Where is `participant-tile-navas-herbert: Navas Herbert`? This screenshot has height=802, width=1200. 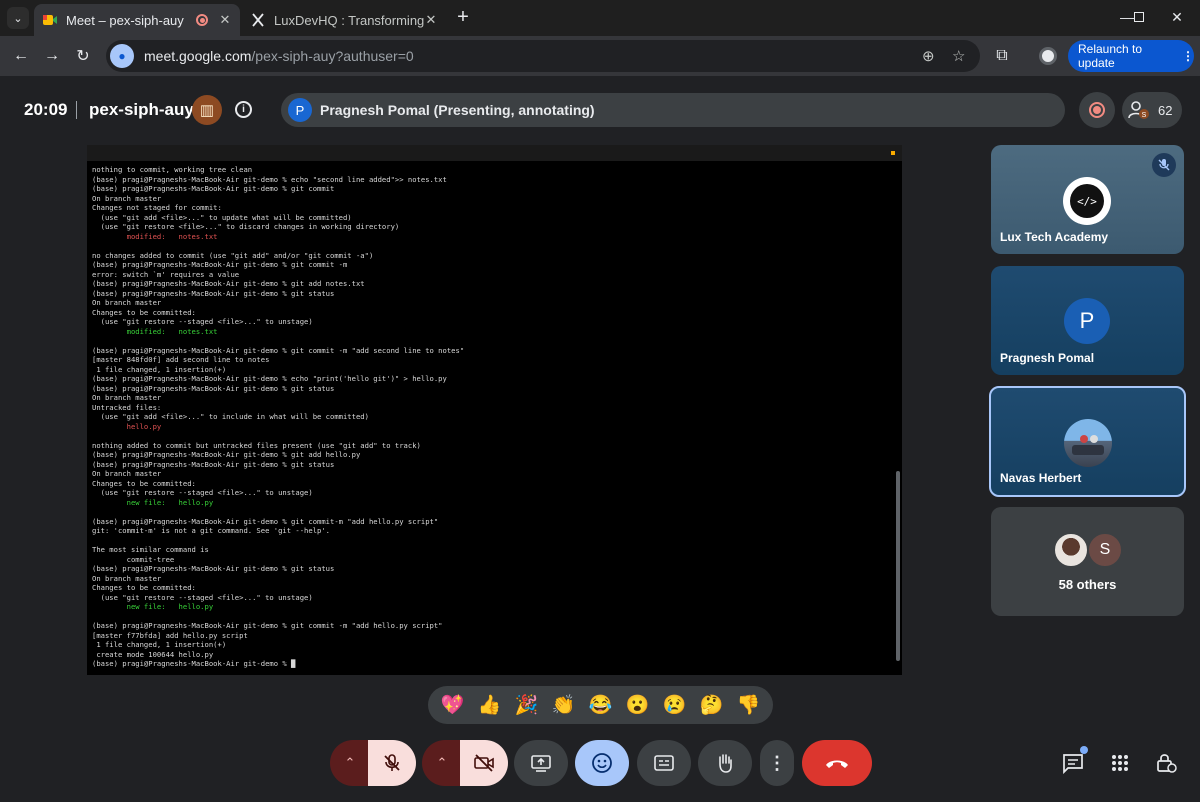
participant-tile-navas-herbert: Navas Herbert is located at coordinates (1087, 441).